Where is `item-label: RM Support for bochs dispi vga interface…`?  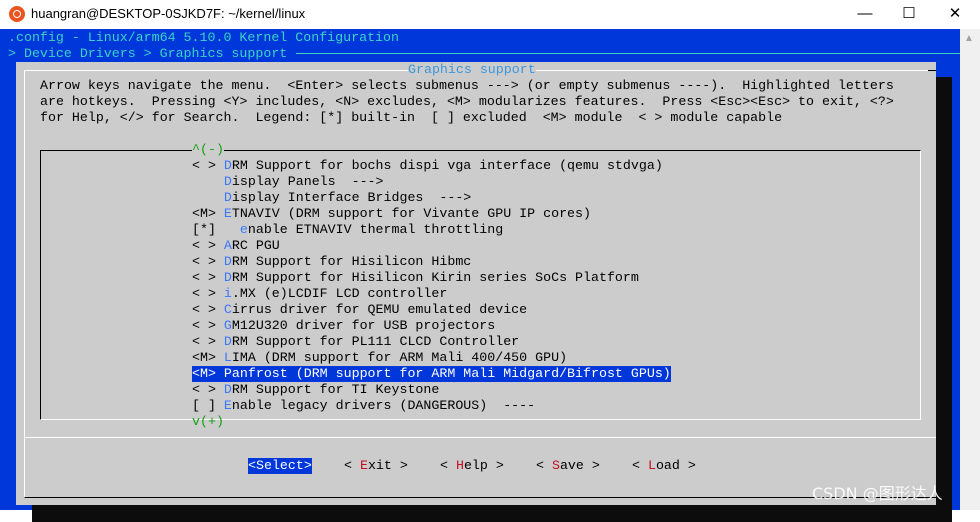
item-label: RM Support for bochs dispi vga interface… is located at coordinates (447, 165).